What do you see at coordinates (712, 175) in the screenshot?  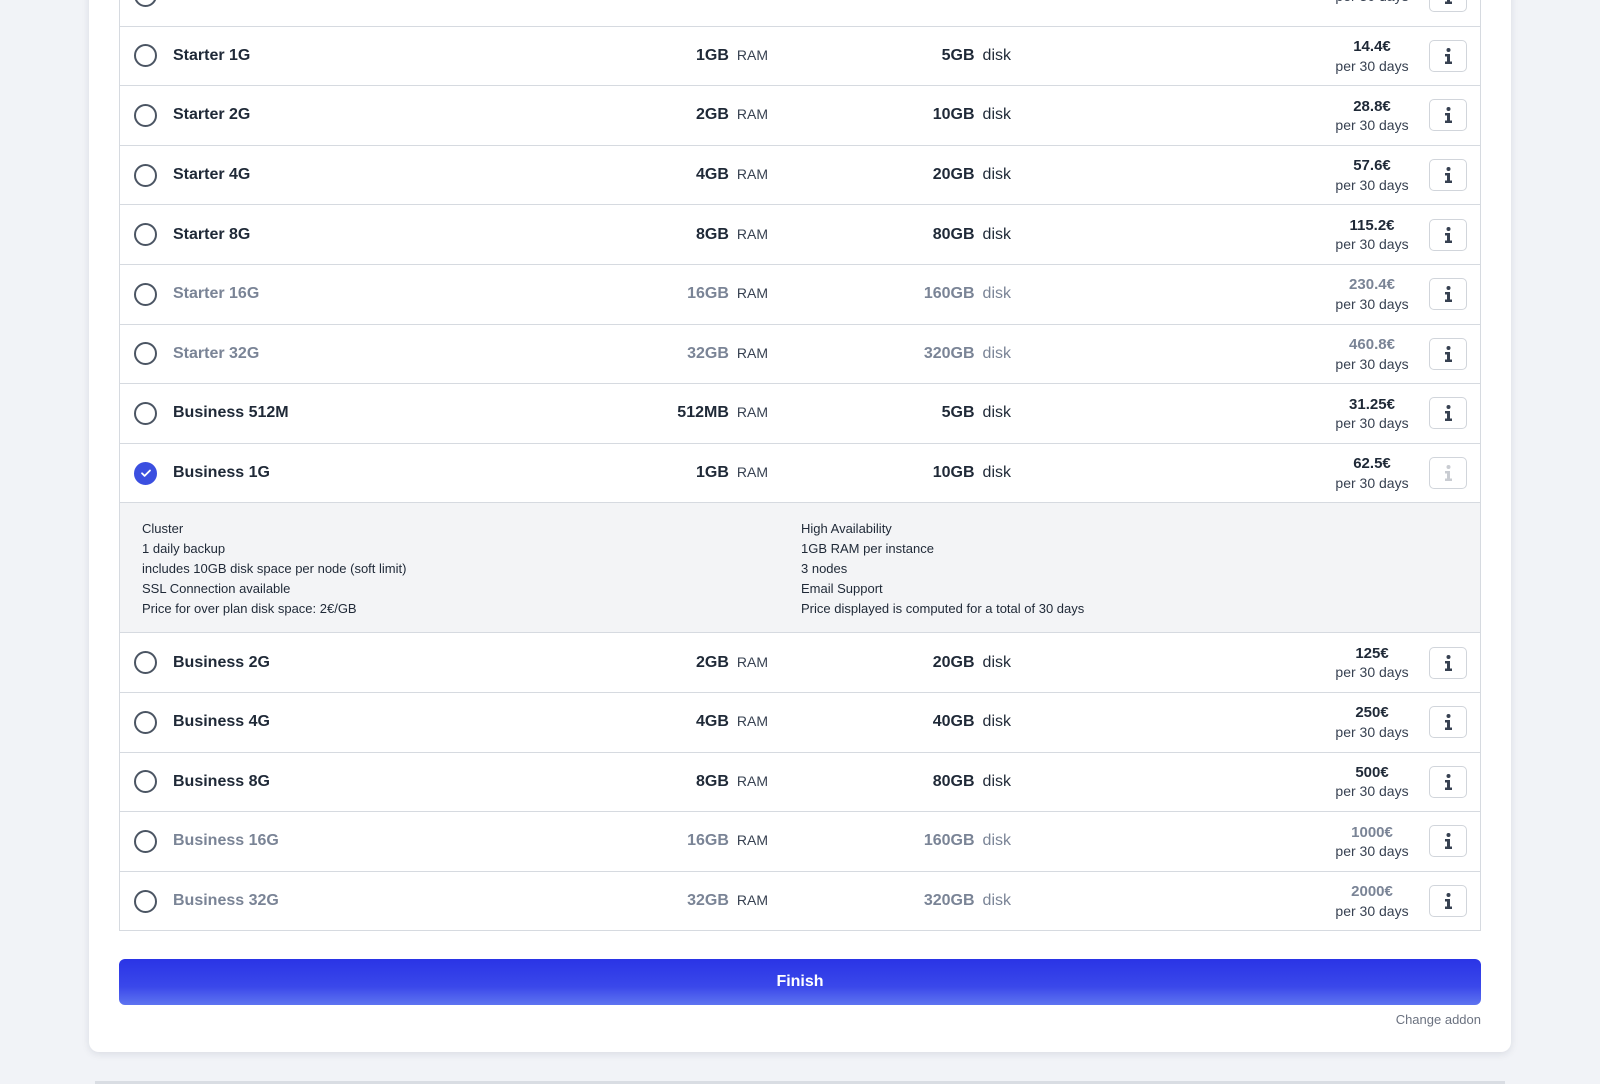 I see `ram-value: 4GB` at bounding box center [712, 175].